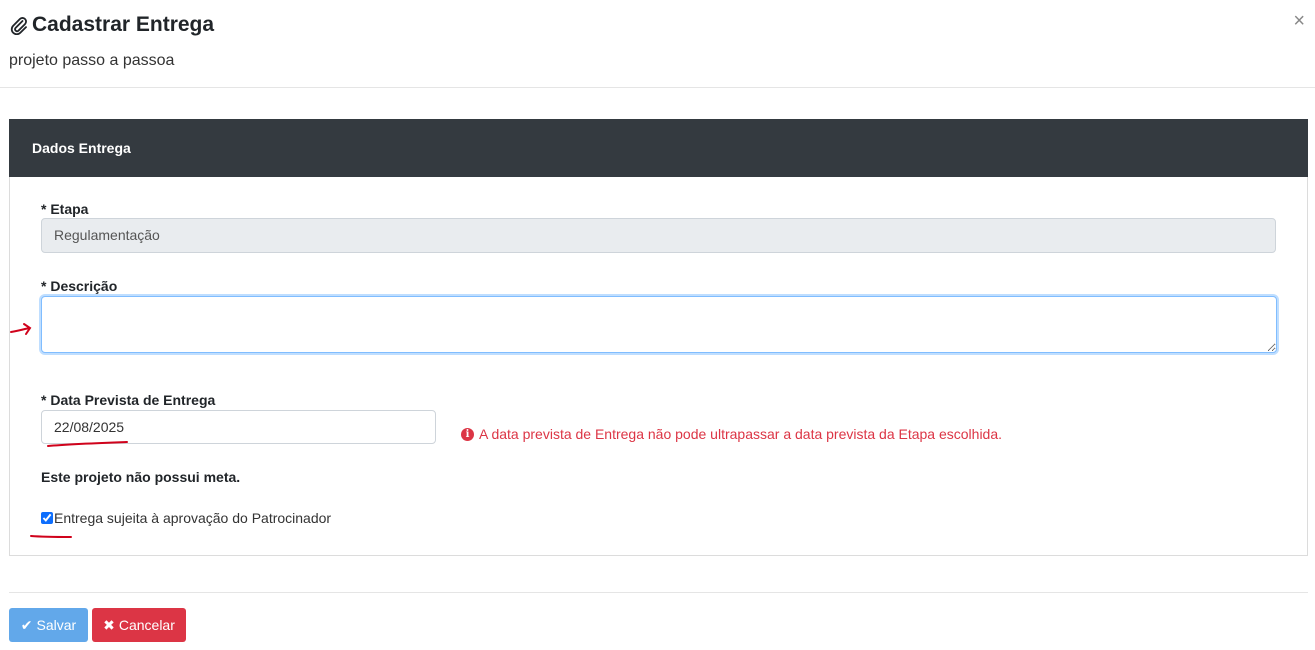 The image size is (1315, 650). Describe the element at coordinates (658, 148) in the screenshot. I see `card-header: Dados Entrega` at that location.